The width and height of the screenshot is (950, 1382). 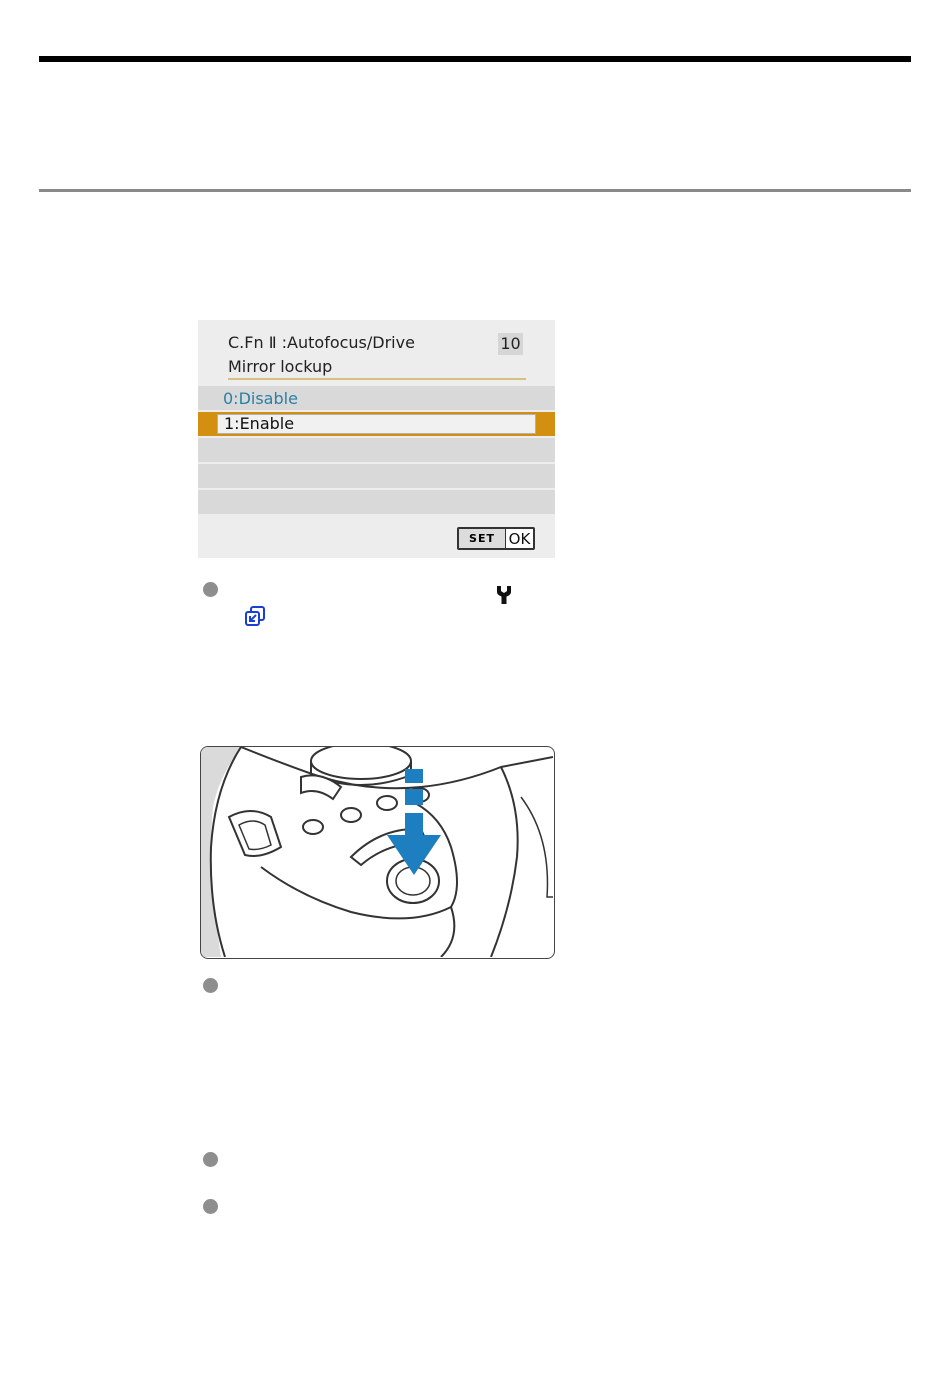 What do you see at coordinates (475, 59) in the screenshot?
I see `top-rule` at bounding box center [475, 59].